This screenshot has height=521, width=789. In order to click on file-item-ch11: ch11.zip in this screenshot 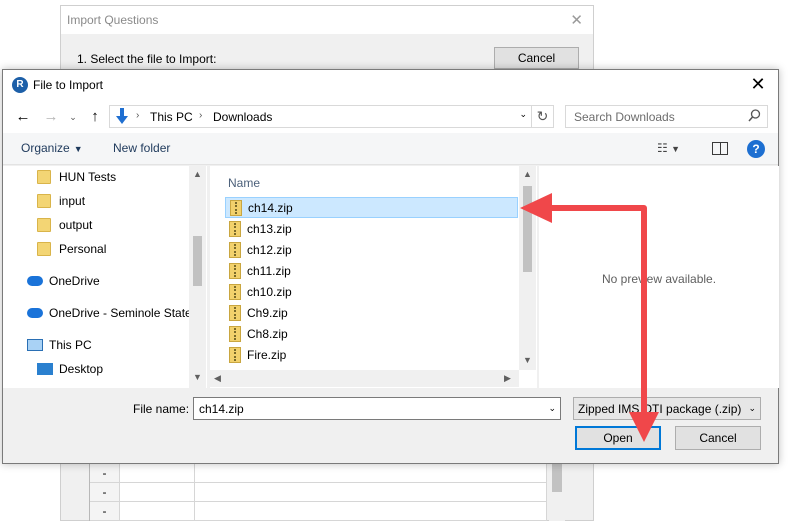, I will do `click(371, 270)`.